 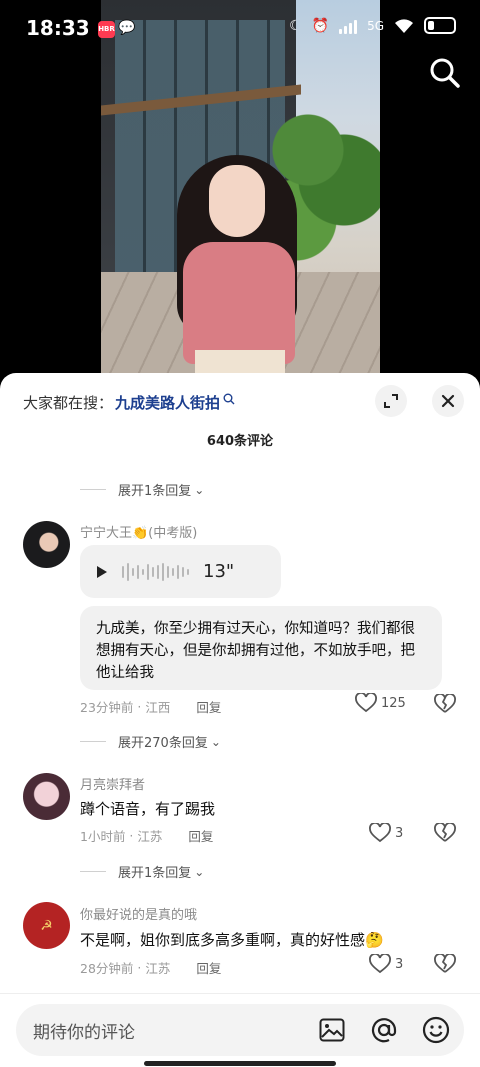 I want to click on person-top, so click(x=239, y=303).